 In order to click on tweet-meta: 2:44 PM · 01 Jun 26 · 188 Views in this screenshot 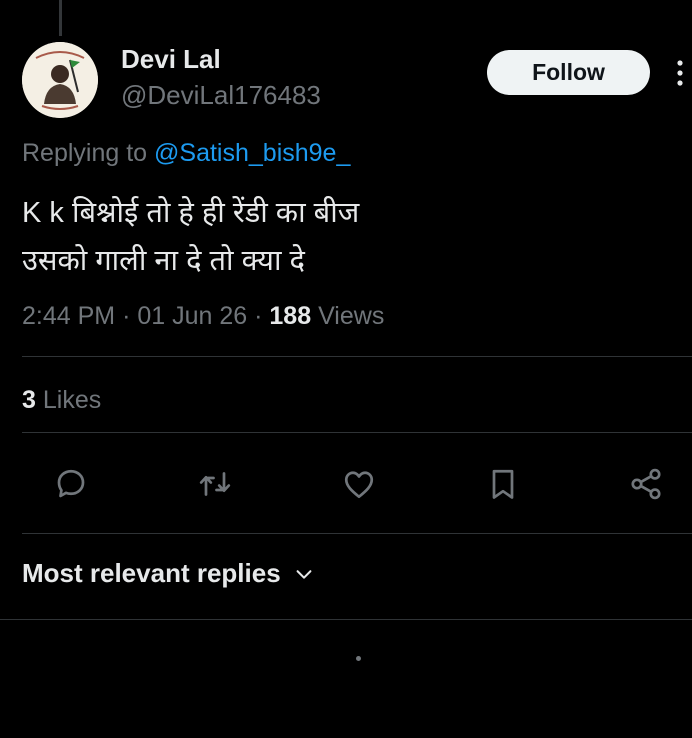, I will do `click(203, 316)`.